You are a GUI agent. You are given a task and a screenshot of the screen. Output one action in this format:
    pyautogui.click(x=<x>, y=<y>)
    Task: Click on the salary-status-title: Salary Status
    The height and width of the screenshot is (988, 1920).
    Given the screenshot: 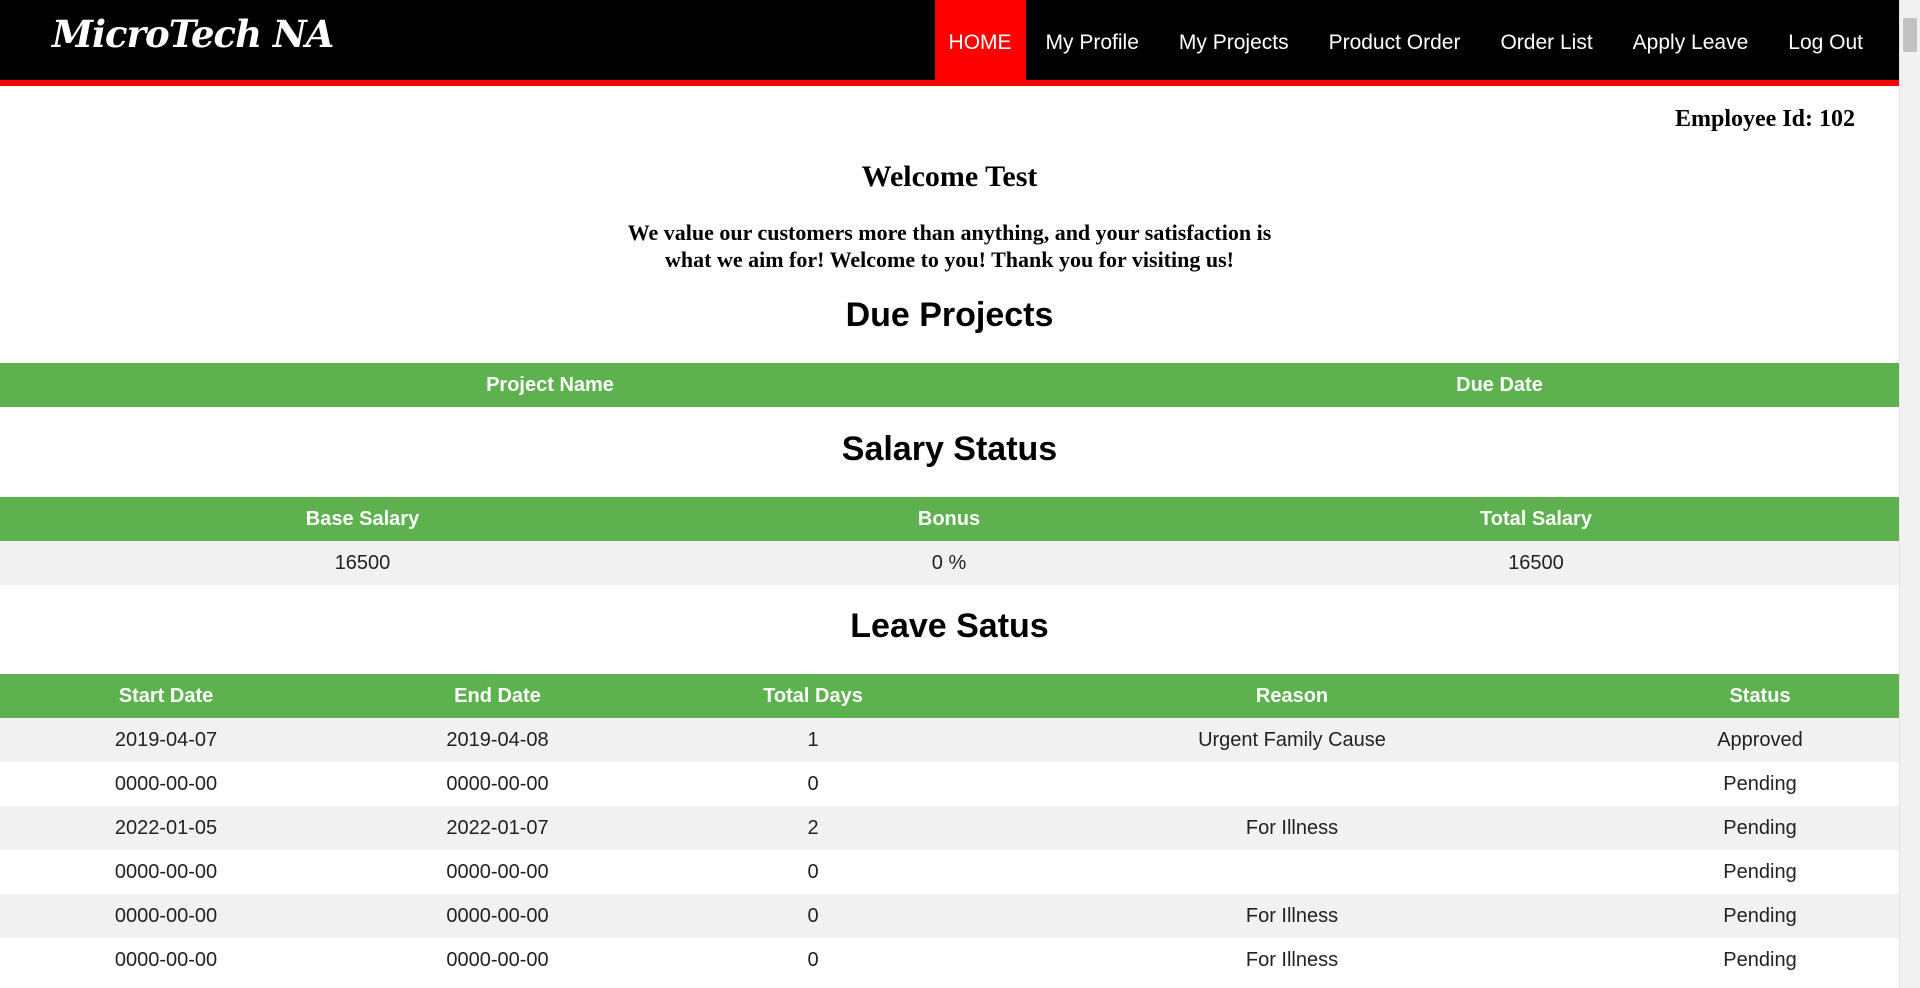 What is the action you would take?
    pyautogui.click(x=949, y=449)
    